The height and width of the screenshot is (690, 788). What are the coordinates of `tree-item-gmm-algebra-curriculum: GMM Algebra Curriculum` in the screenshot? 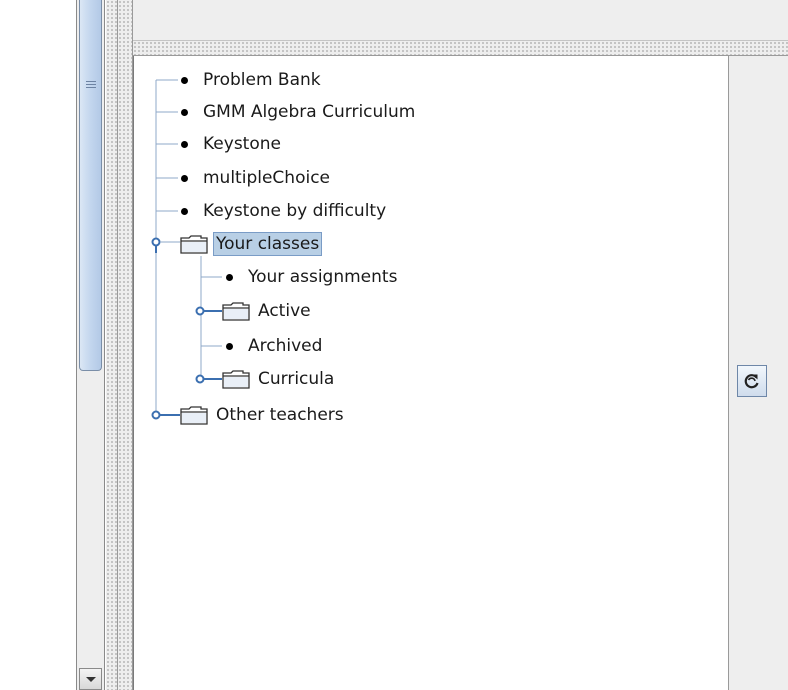 It's located at (299, 112).